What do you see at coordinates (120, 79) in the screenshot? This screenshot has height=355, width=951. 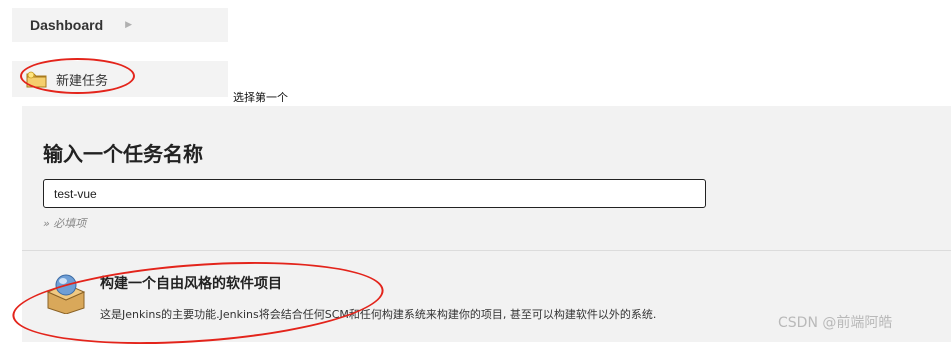 I see `sidebar-item-new-item: 新建任务` at bounding box center [120, 79].